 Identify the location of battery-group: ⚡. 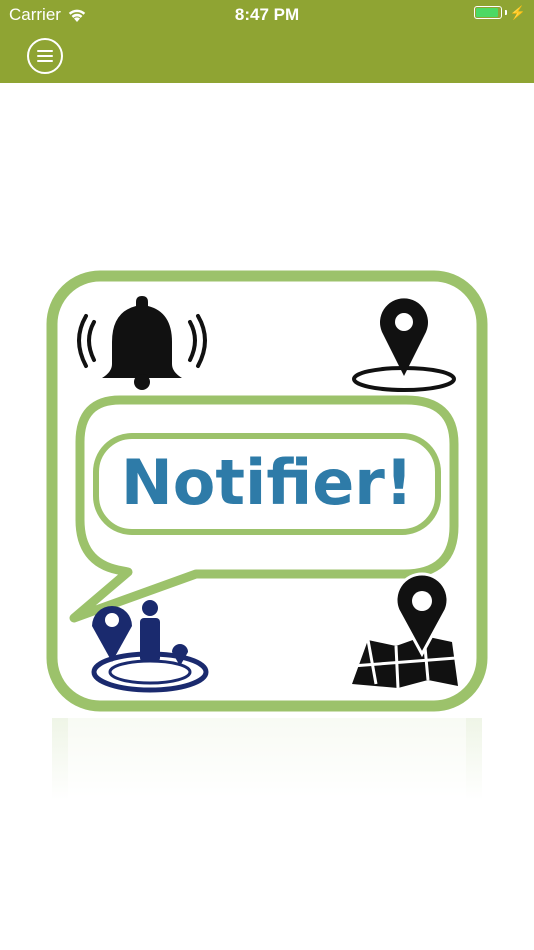
(499, 12).